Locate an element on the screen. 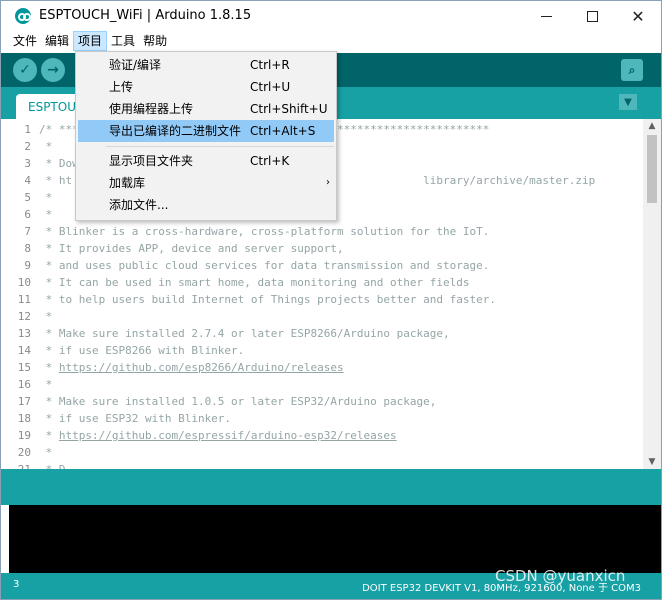  tab-menu-button: ▼ is located at coordinates (628, 102).